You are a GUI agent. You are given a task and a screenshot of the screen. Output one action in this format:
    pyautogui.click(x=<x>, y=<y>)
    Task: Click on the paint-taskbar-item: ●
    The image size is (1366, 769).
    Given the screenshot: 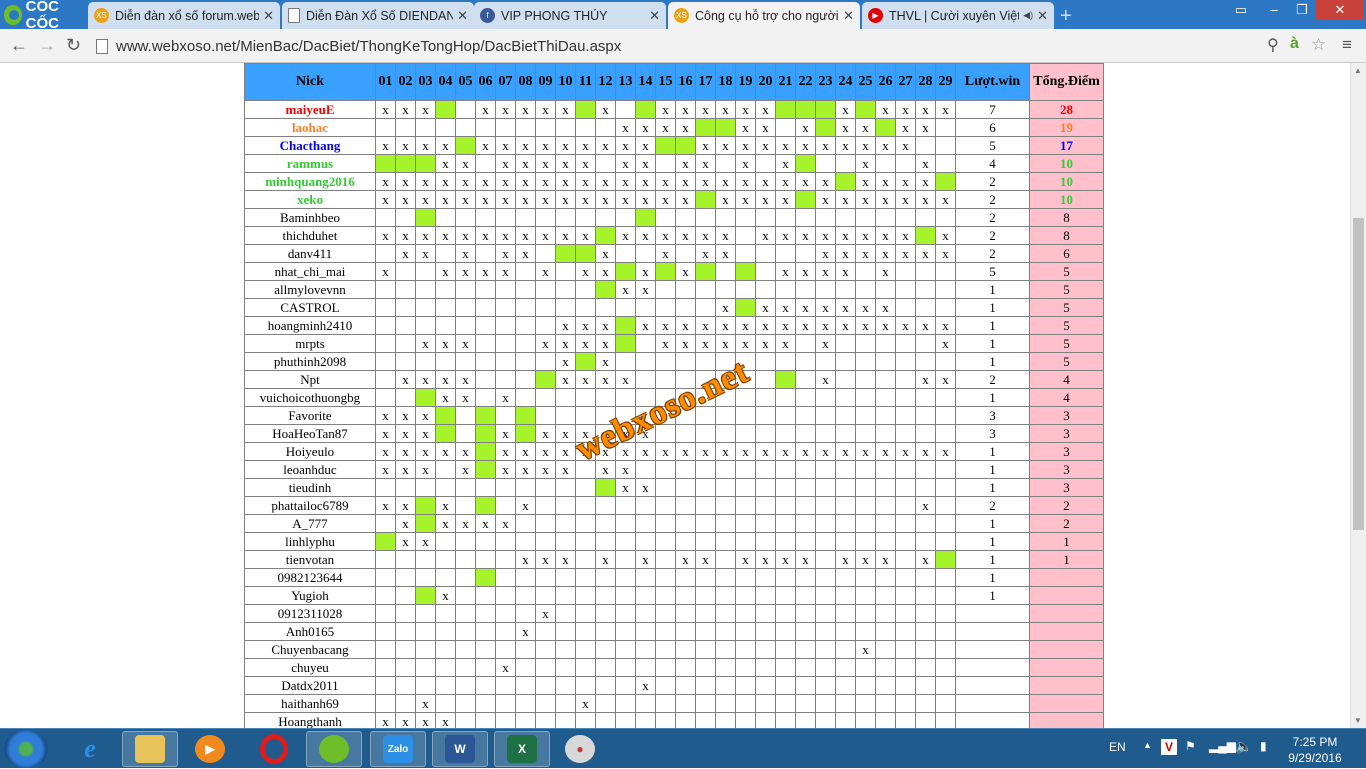 What is the action you would take?
    pyautogui.click(x=580, y=749)
    